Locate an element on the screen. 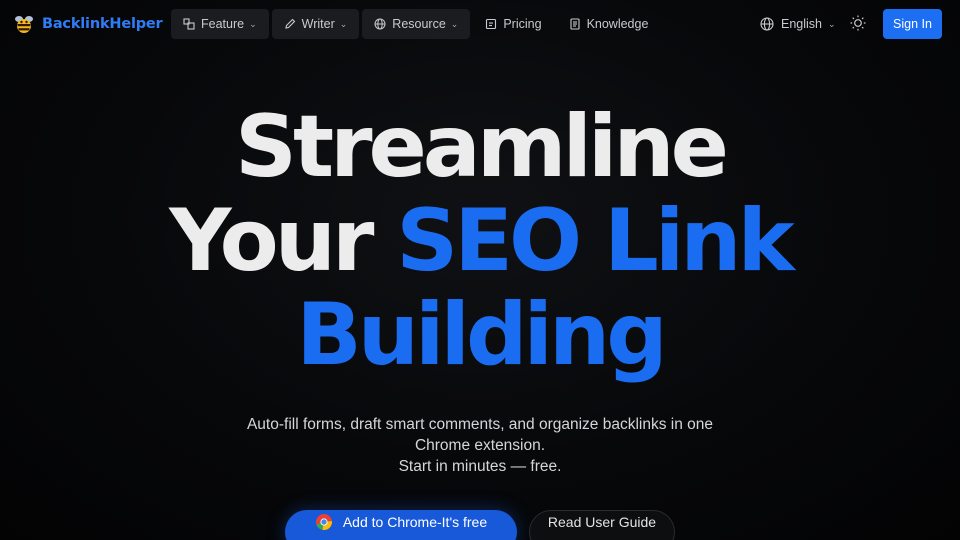  sign-in-button: Sign In is located at coordinates (912, 24).